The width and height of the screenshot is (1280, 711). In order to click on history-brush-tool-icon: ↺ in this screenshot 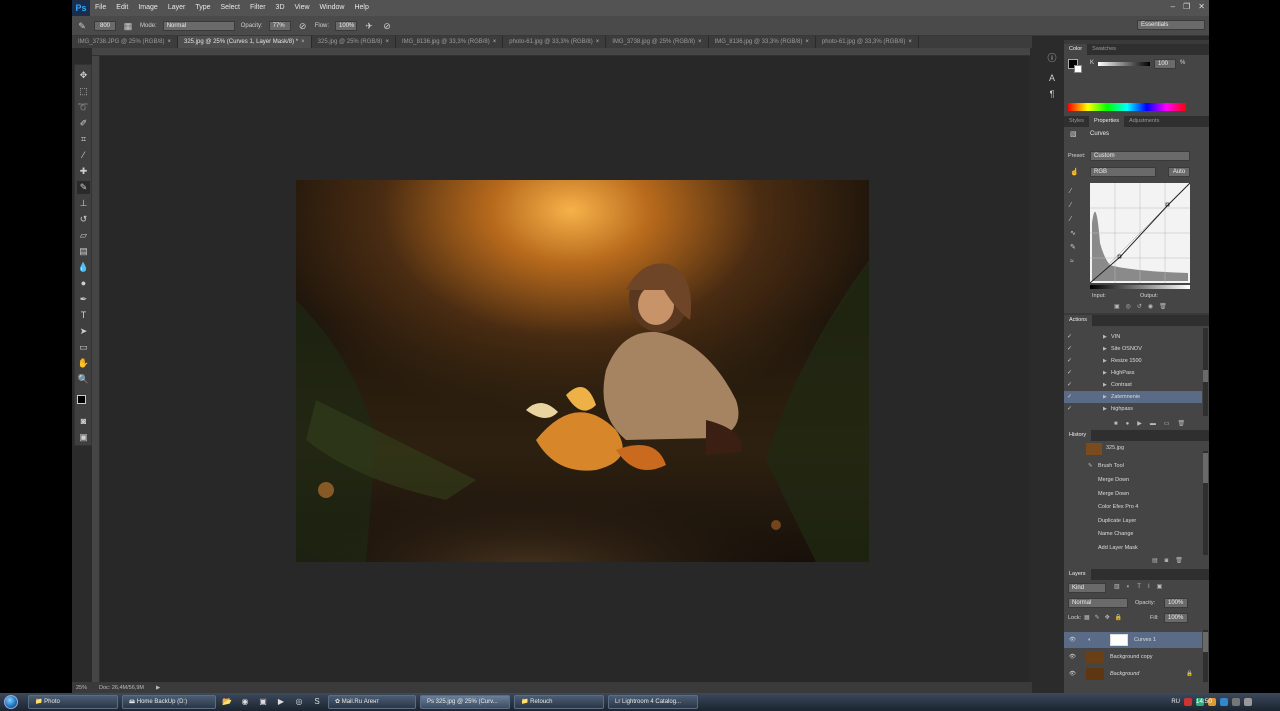, I will do `click(83, 219)`.